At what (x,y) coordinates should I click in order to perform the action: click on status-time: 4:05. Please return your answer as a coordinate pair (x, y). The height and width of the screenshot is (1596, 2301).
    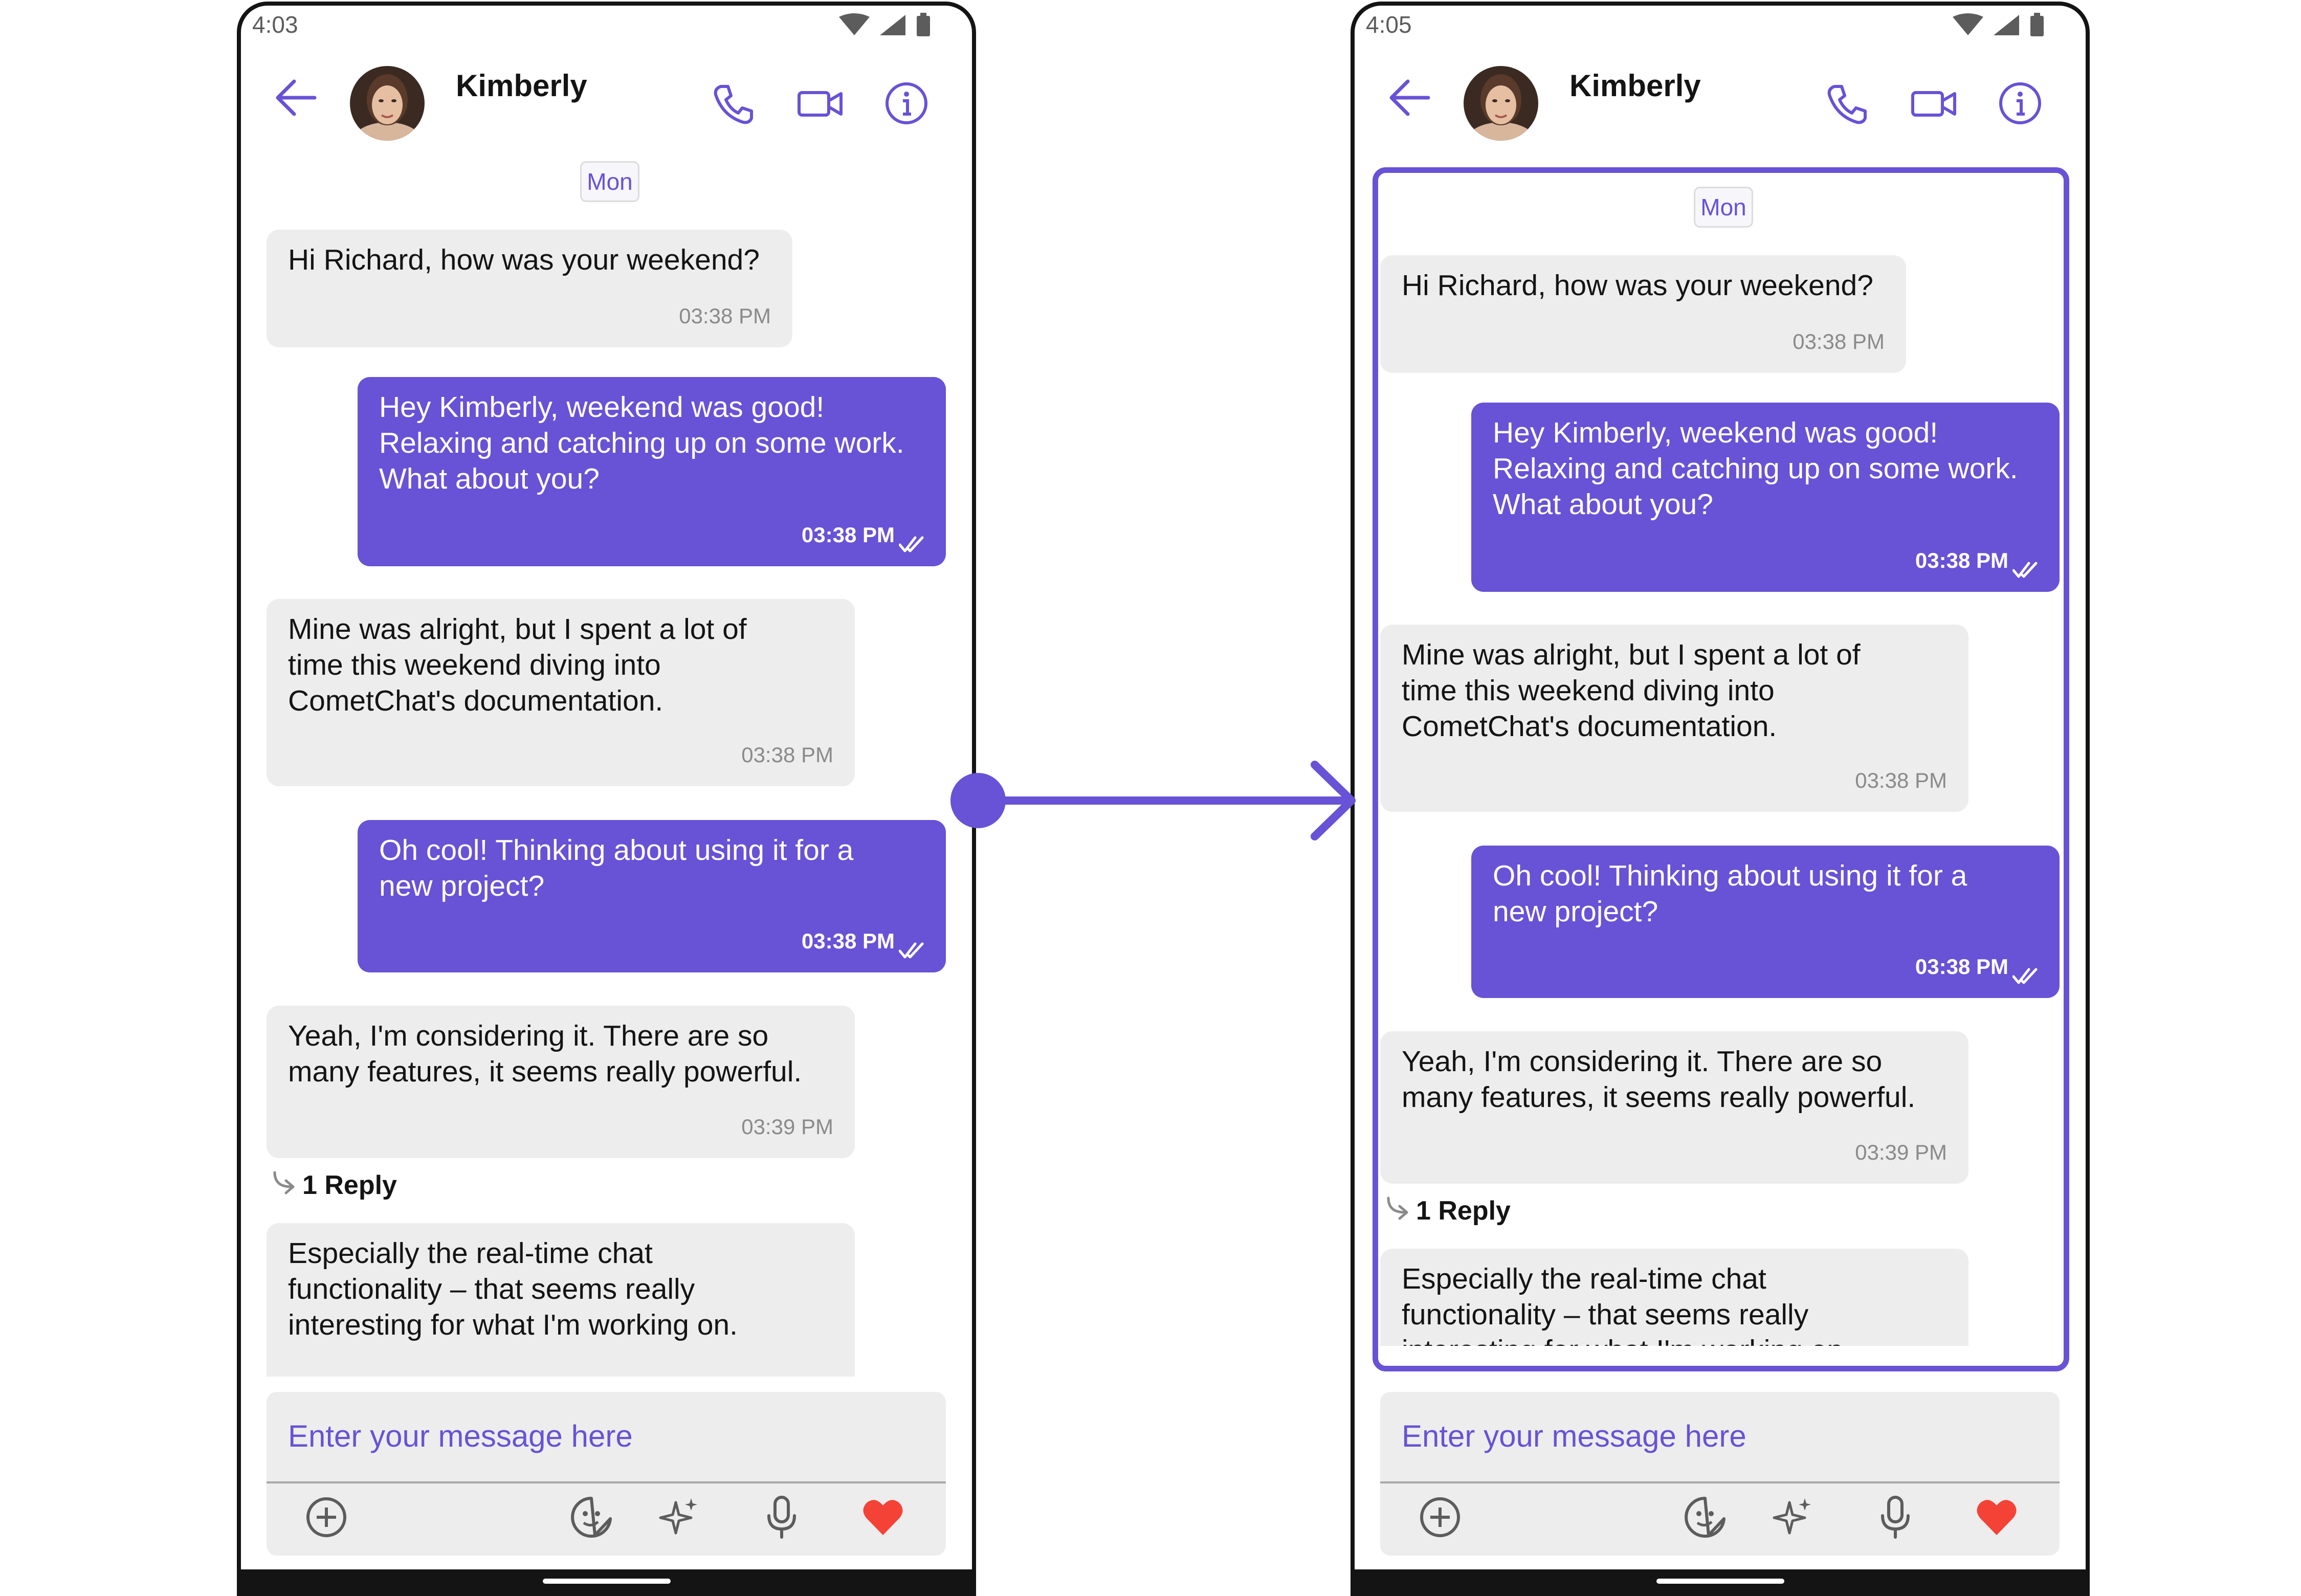
    Looking at the image, I should click on (1389, 24).